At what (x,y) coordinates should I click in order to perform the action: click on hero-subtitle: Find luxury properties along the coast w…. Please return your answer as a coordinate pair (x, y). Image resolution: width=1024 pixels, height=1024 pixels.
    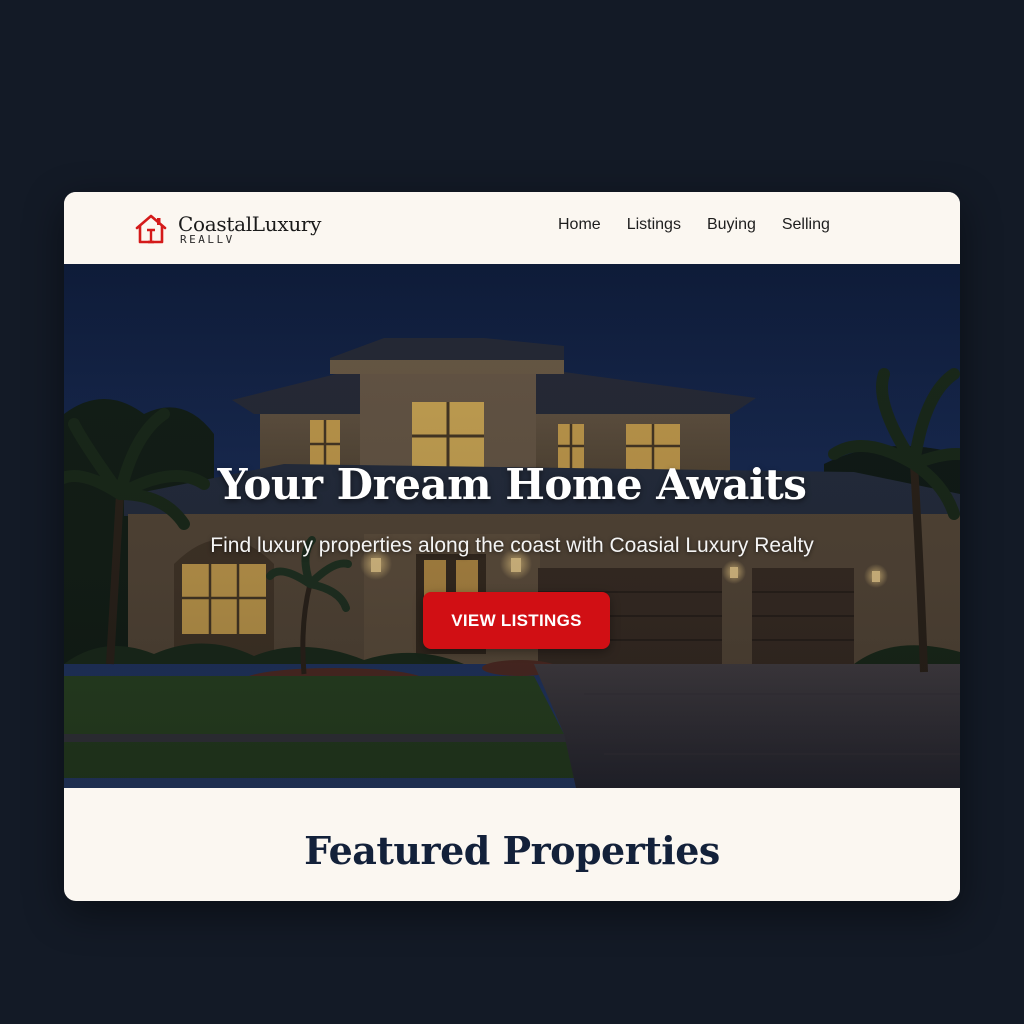
    Looking at the image, I should click on (512, 545).